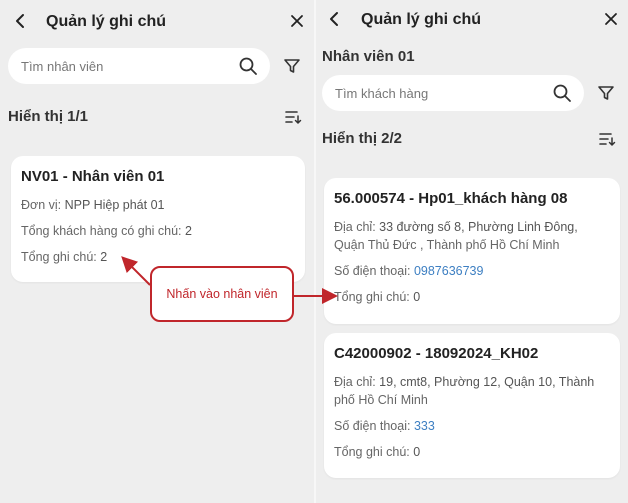  What do you see at coordinates (106, 231) in the screenshot?
I see `customers-with-notes-line: Tổng khách hàng có ghi chú: 2` at bounding box center [106, 231].